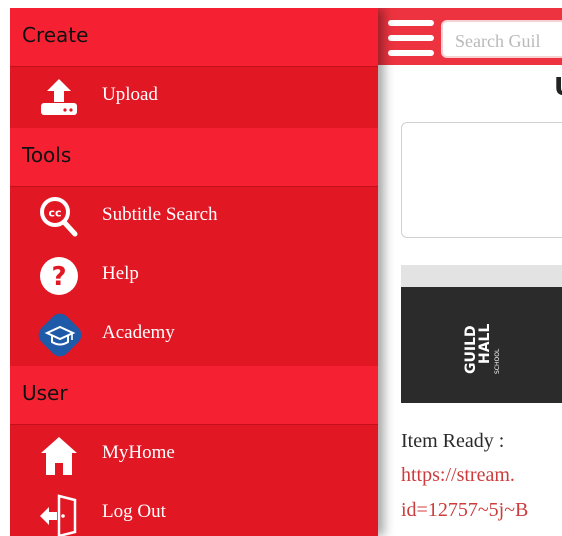 Image resolution: width=562 pixels, height=536 pixels. Describe the element at coordinates (194, 395) in the screenshot. I see `section-user: User` at that location.